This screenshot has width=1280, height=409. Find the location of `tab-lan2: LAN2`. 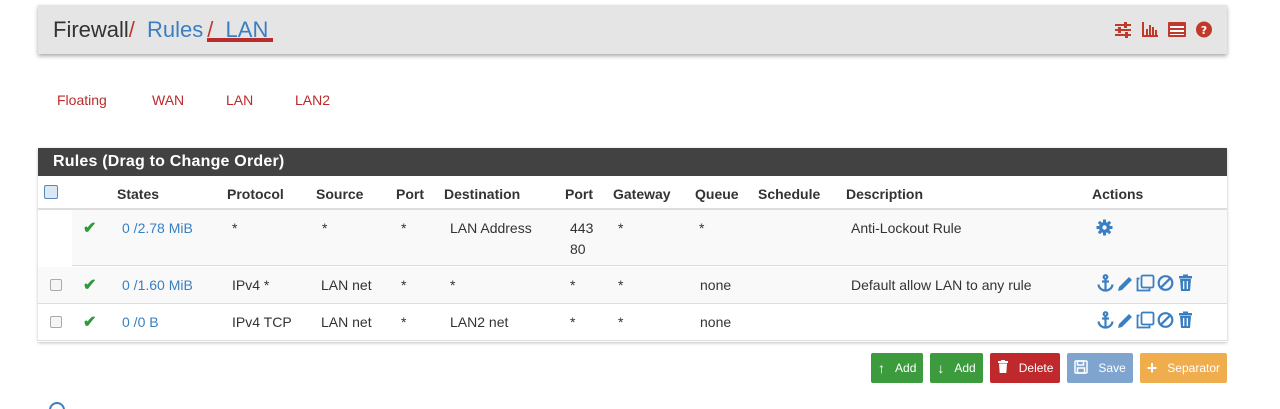

tab-lan2: LAN2 is located at coordinates (312, 100).